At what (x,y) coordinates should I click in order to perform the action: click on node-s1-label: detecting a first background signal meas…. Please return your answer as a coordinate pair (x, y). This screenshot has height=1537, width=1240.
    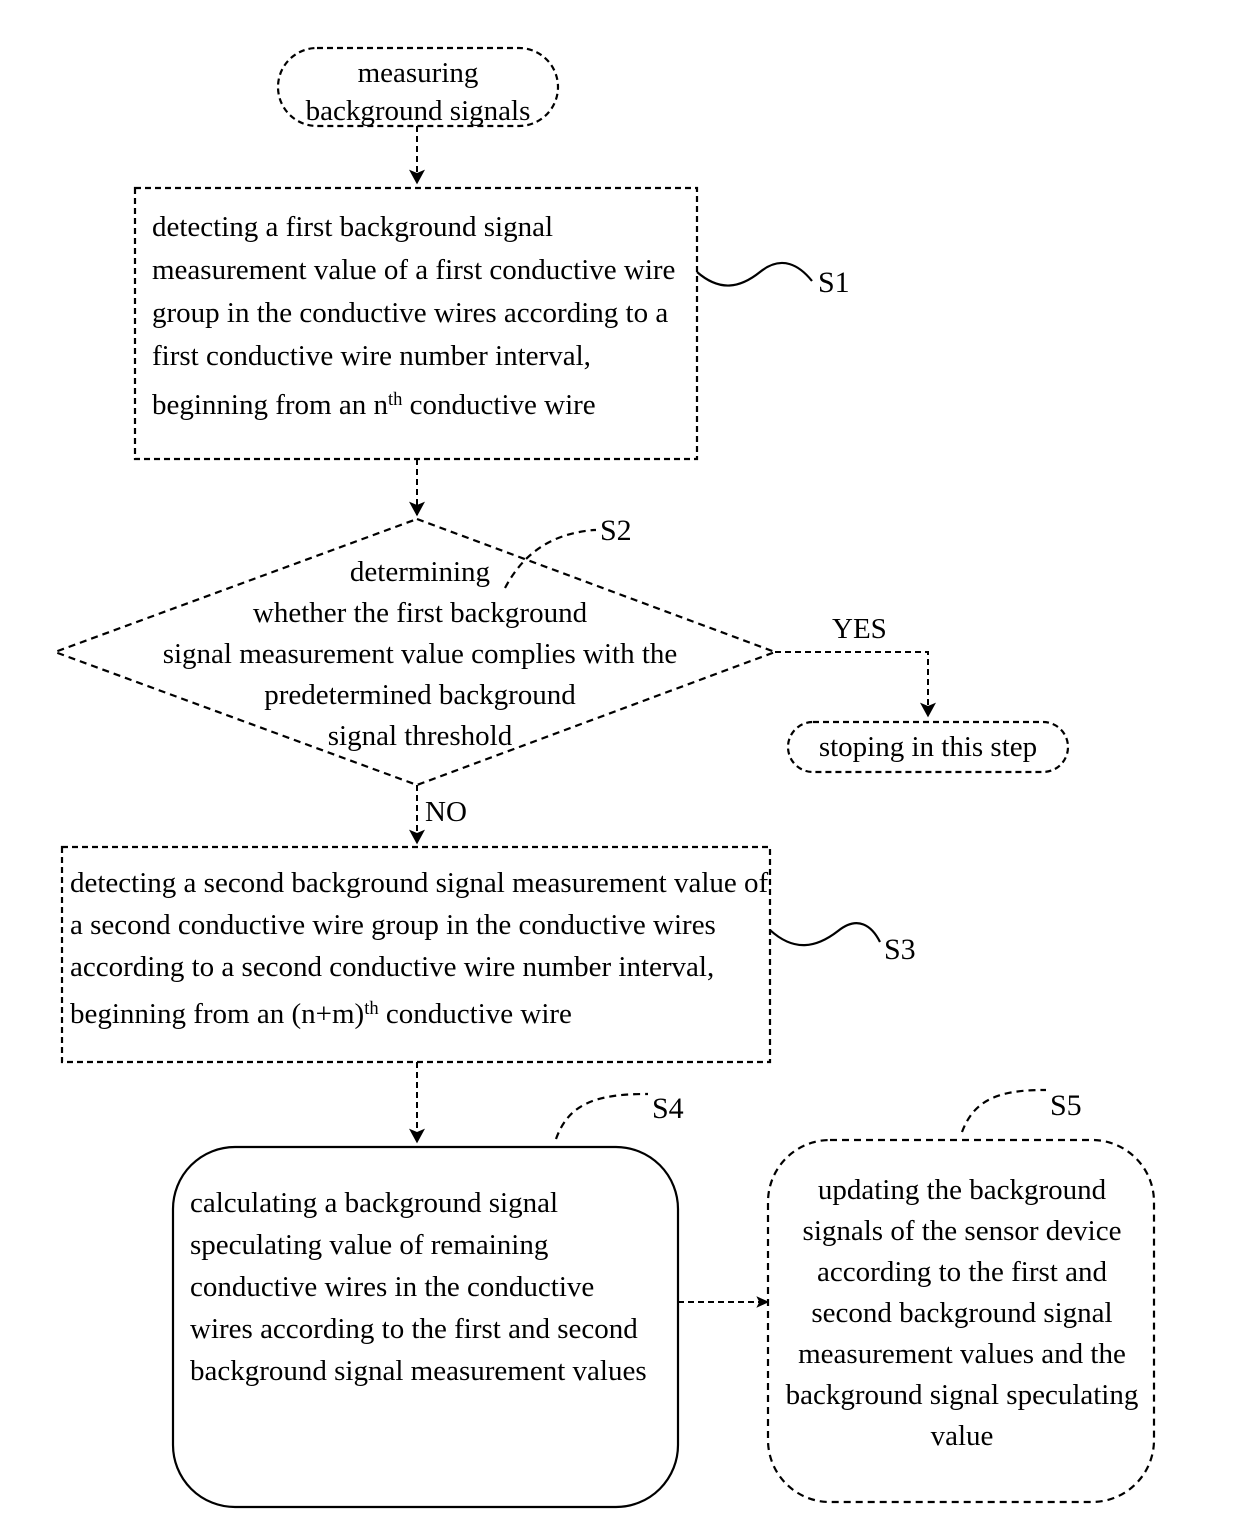
    Looking at the image, I should click on (426, 316).